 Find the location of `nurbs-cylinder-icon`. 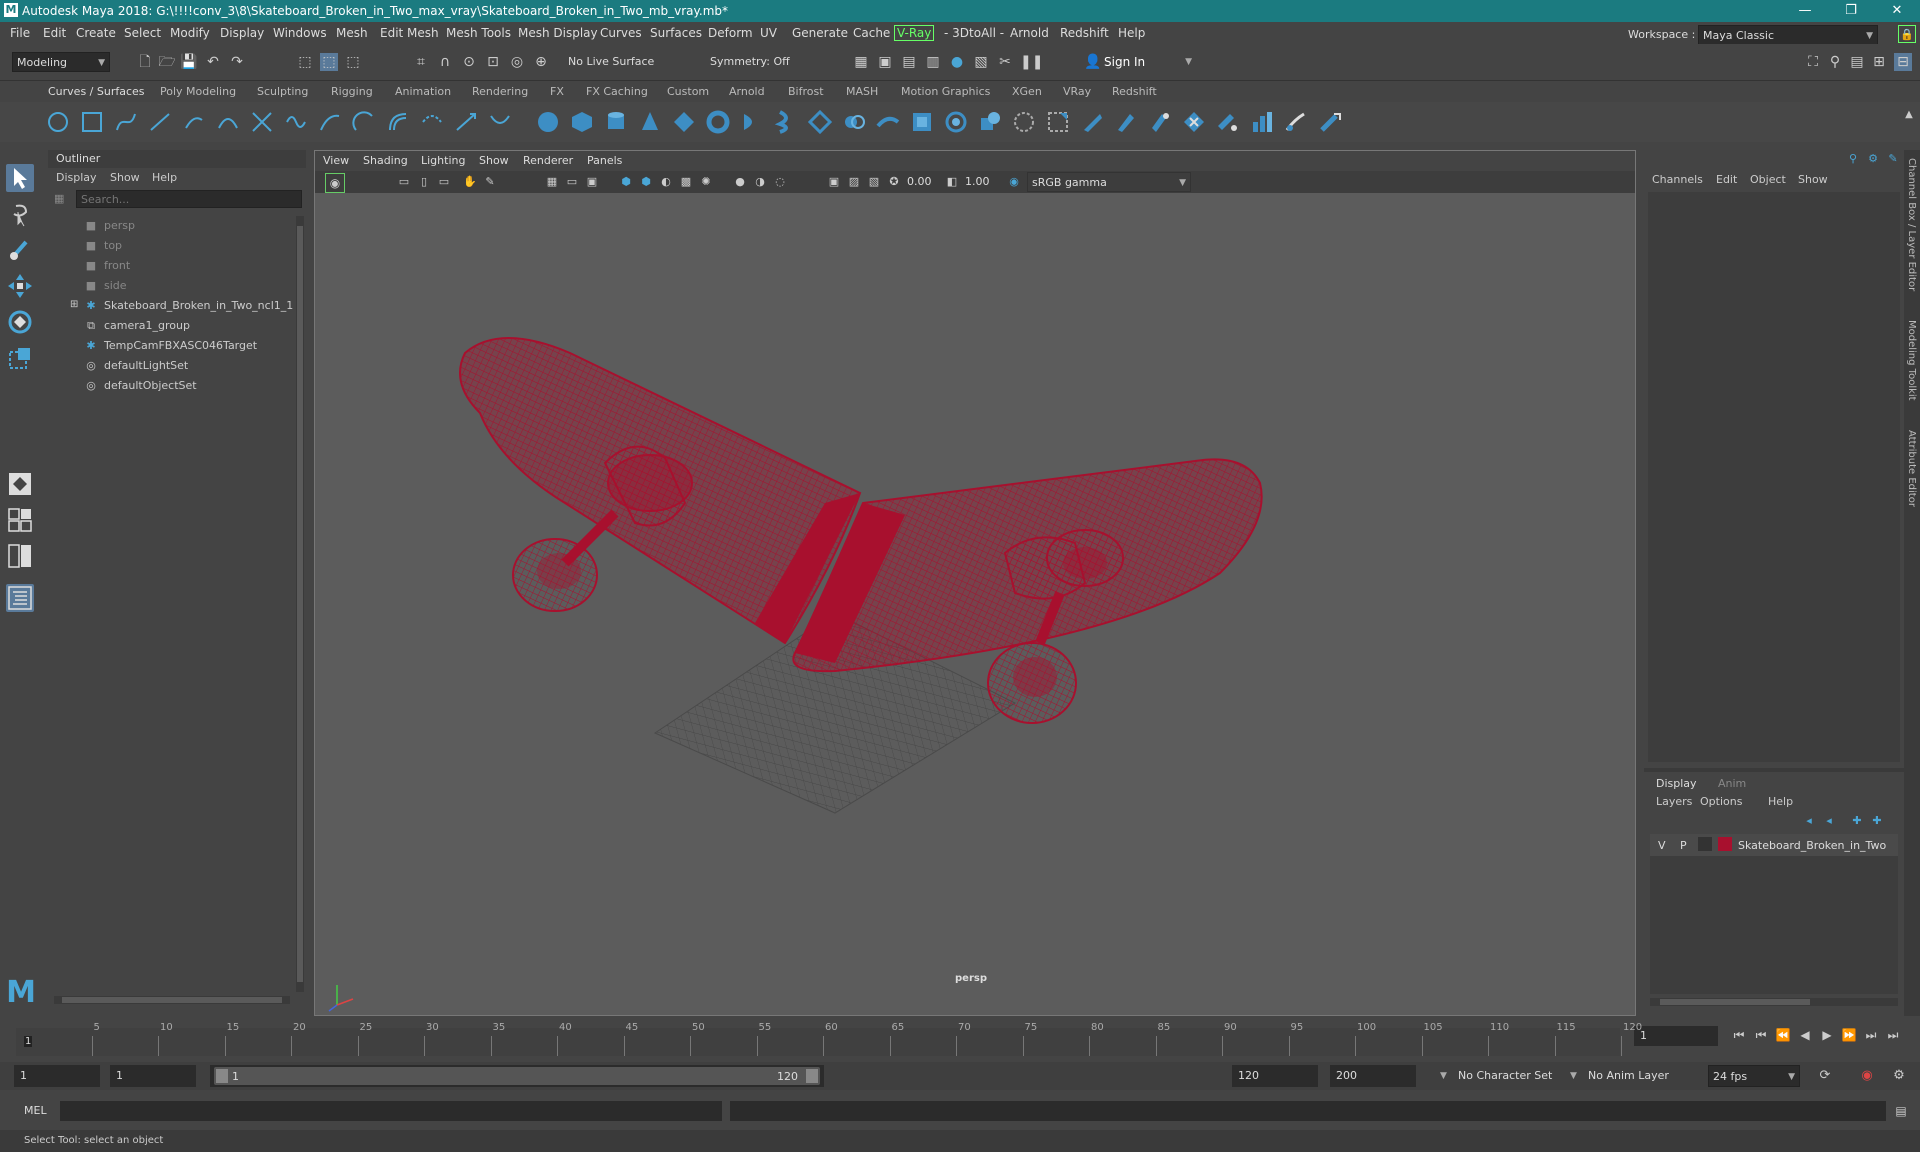

nurbs-cylinder-icon is located at coordinates (616, 122).